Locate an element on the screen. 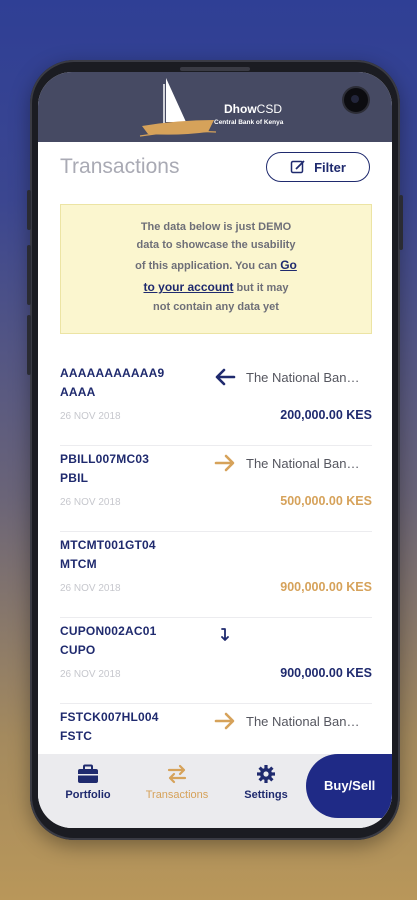 This screenshot has width=417, height=900. reference-line: CUPON002AC01 is located at coordinates (108, 631).